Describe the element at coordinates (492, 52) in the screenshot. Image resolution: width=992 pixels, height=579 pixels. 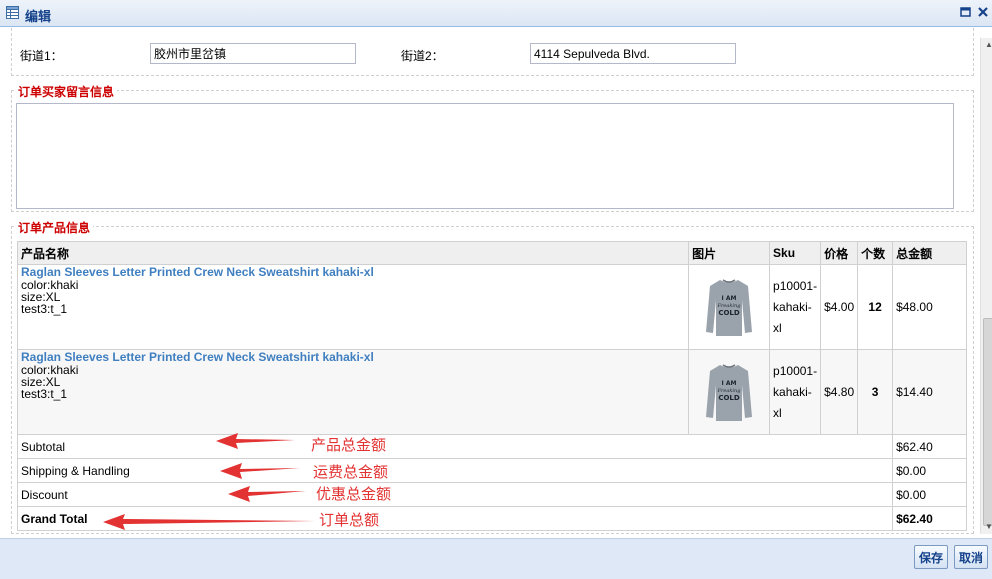
I see `address-panel: 街道1： 街道2：` at that location.